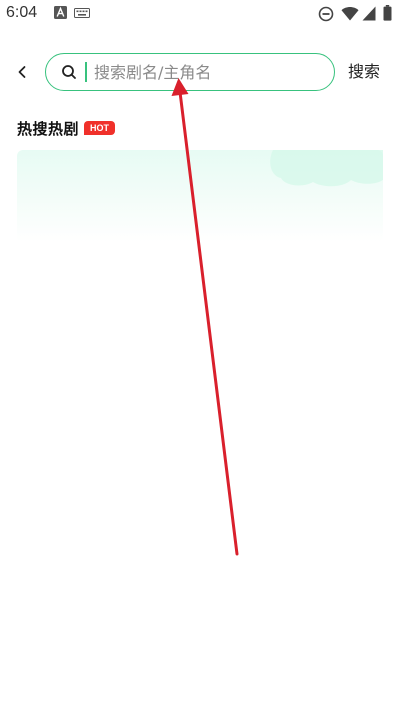 This screenshot has width=400, height=712. Describe the element at coordinates (369, 13) in the screenshot. I see `signal-icon` at that location.